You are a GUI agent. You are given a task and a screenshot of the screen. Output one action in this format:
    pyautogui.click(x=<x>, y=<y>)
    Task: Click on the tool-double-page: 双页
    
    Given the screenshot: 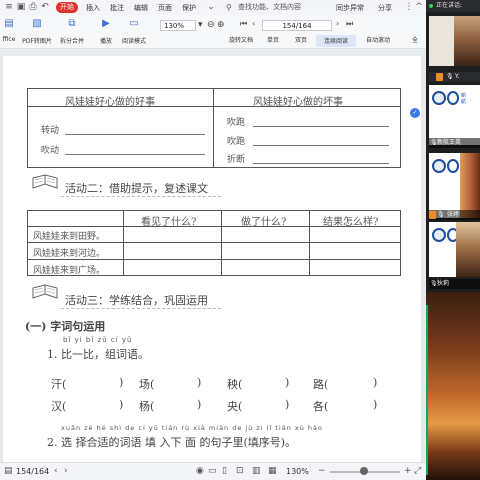 What is the action you would take?
    pyautogui.click(x=301, y=41)
    